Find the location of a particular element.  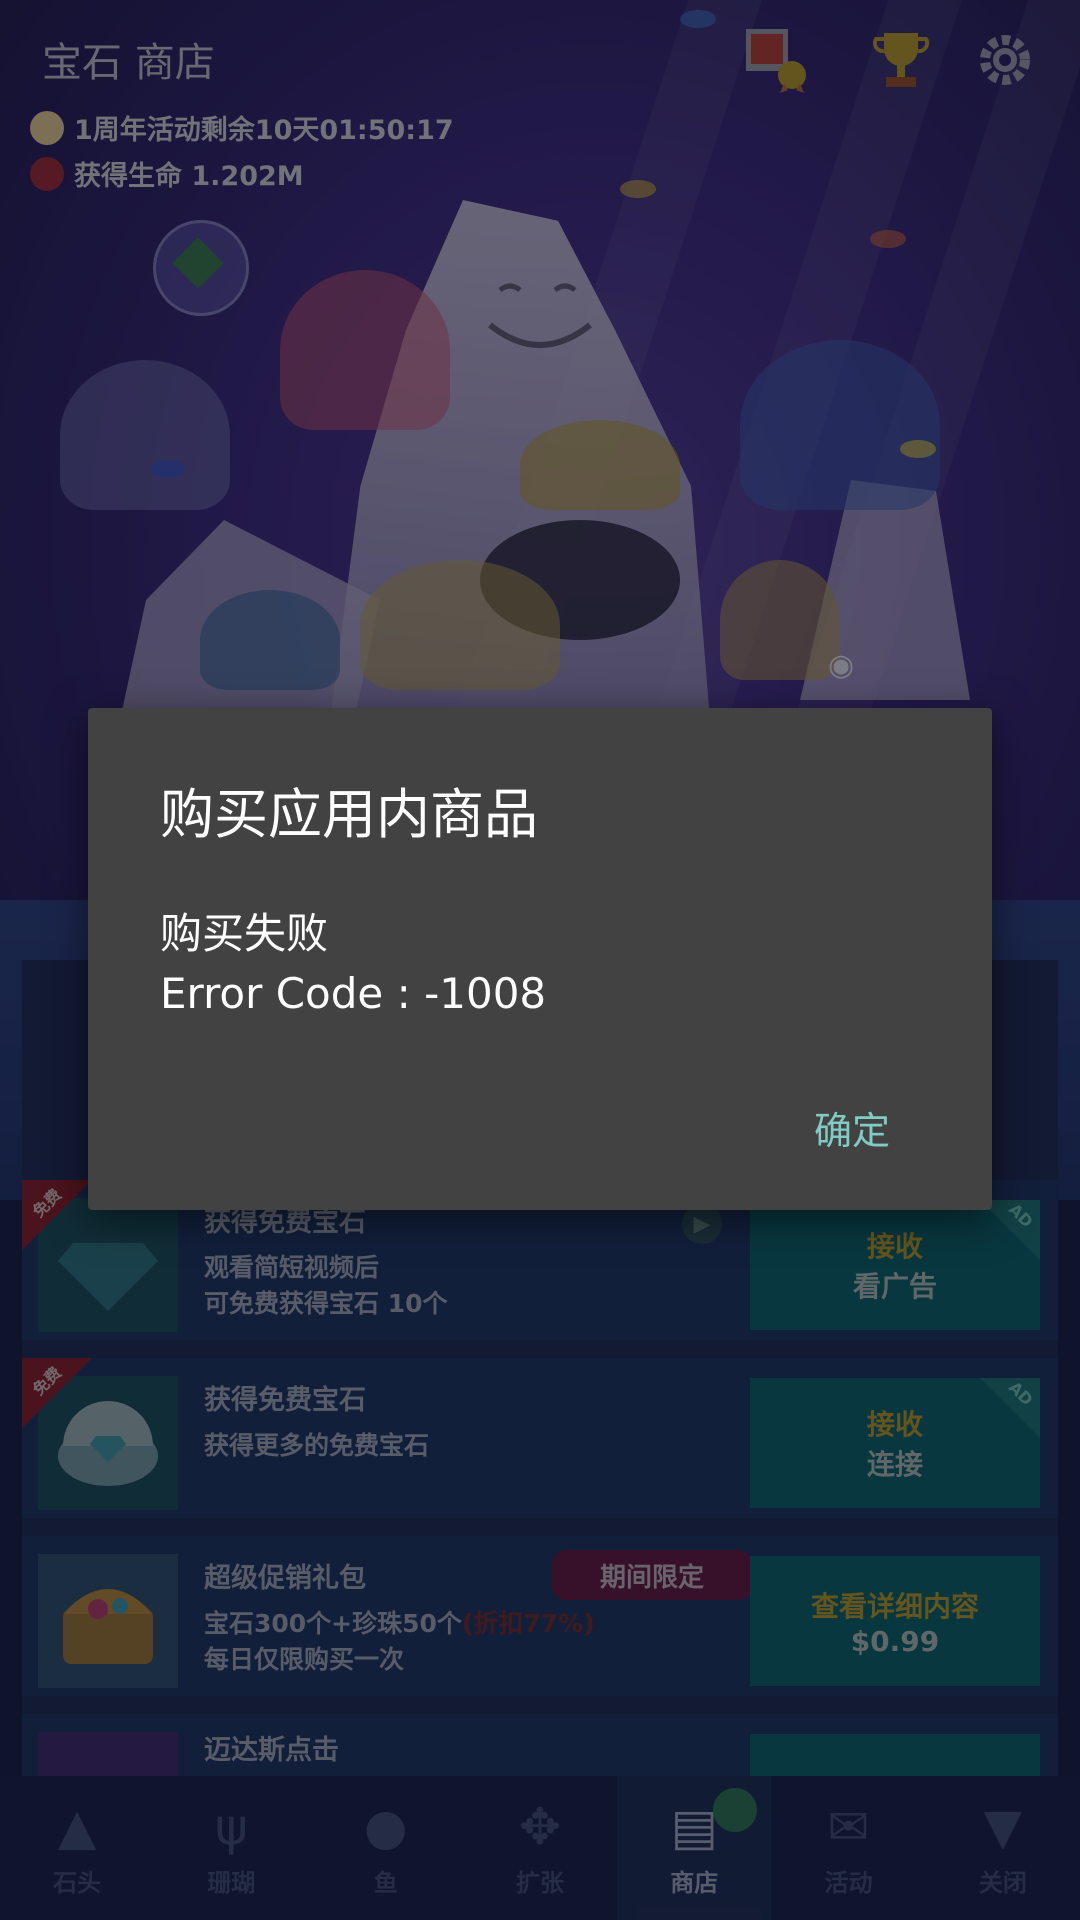

dialog-message: 购买失败 Error Code : -1008 is located at coordinates (353, 964).